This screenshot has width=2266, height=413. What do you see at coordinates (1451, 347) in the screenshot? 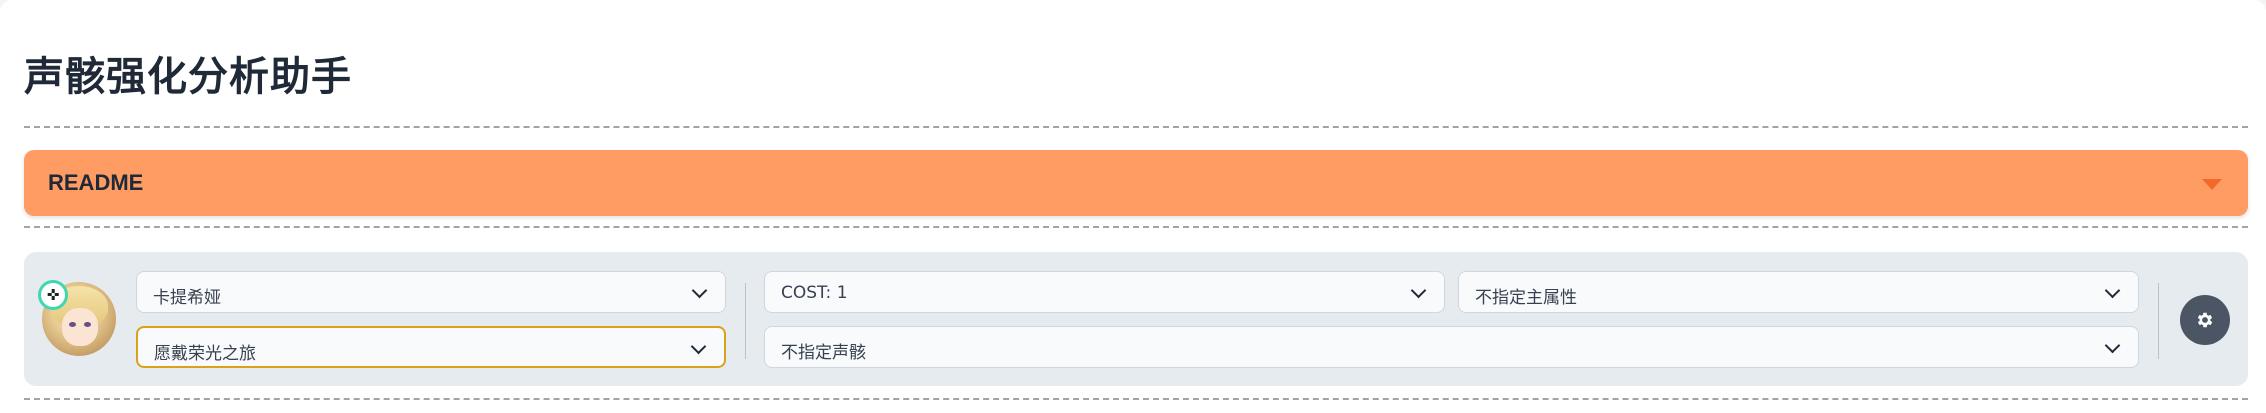
I see `echo-select: 不指定声骸` at bounding box center [1451, 347].